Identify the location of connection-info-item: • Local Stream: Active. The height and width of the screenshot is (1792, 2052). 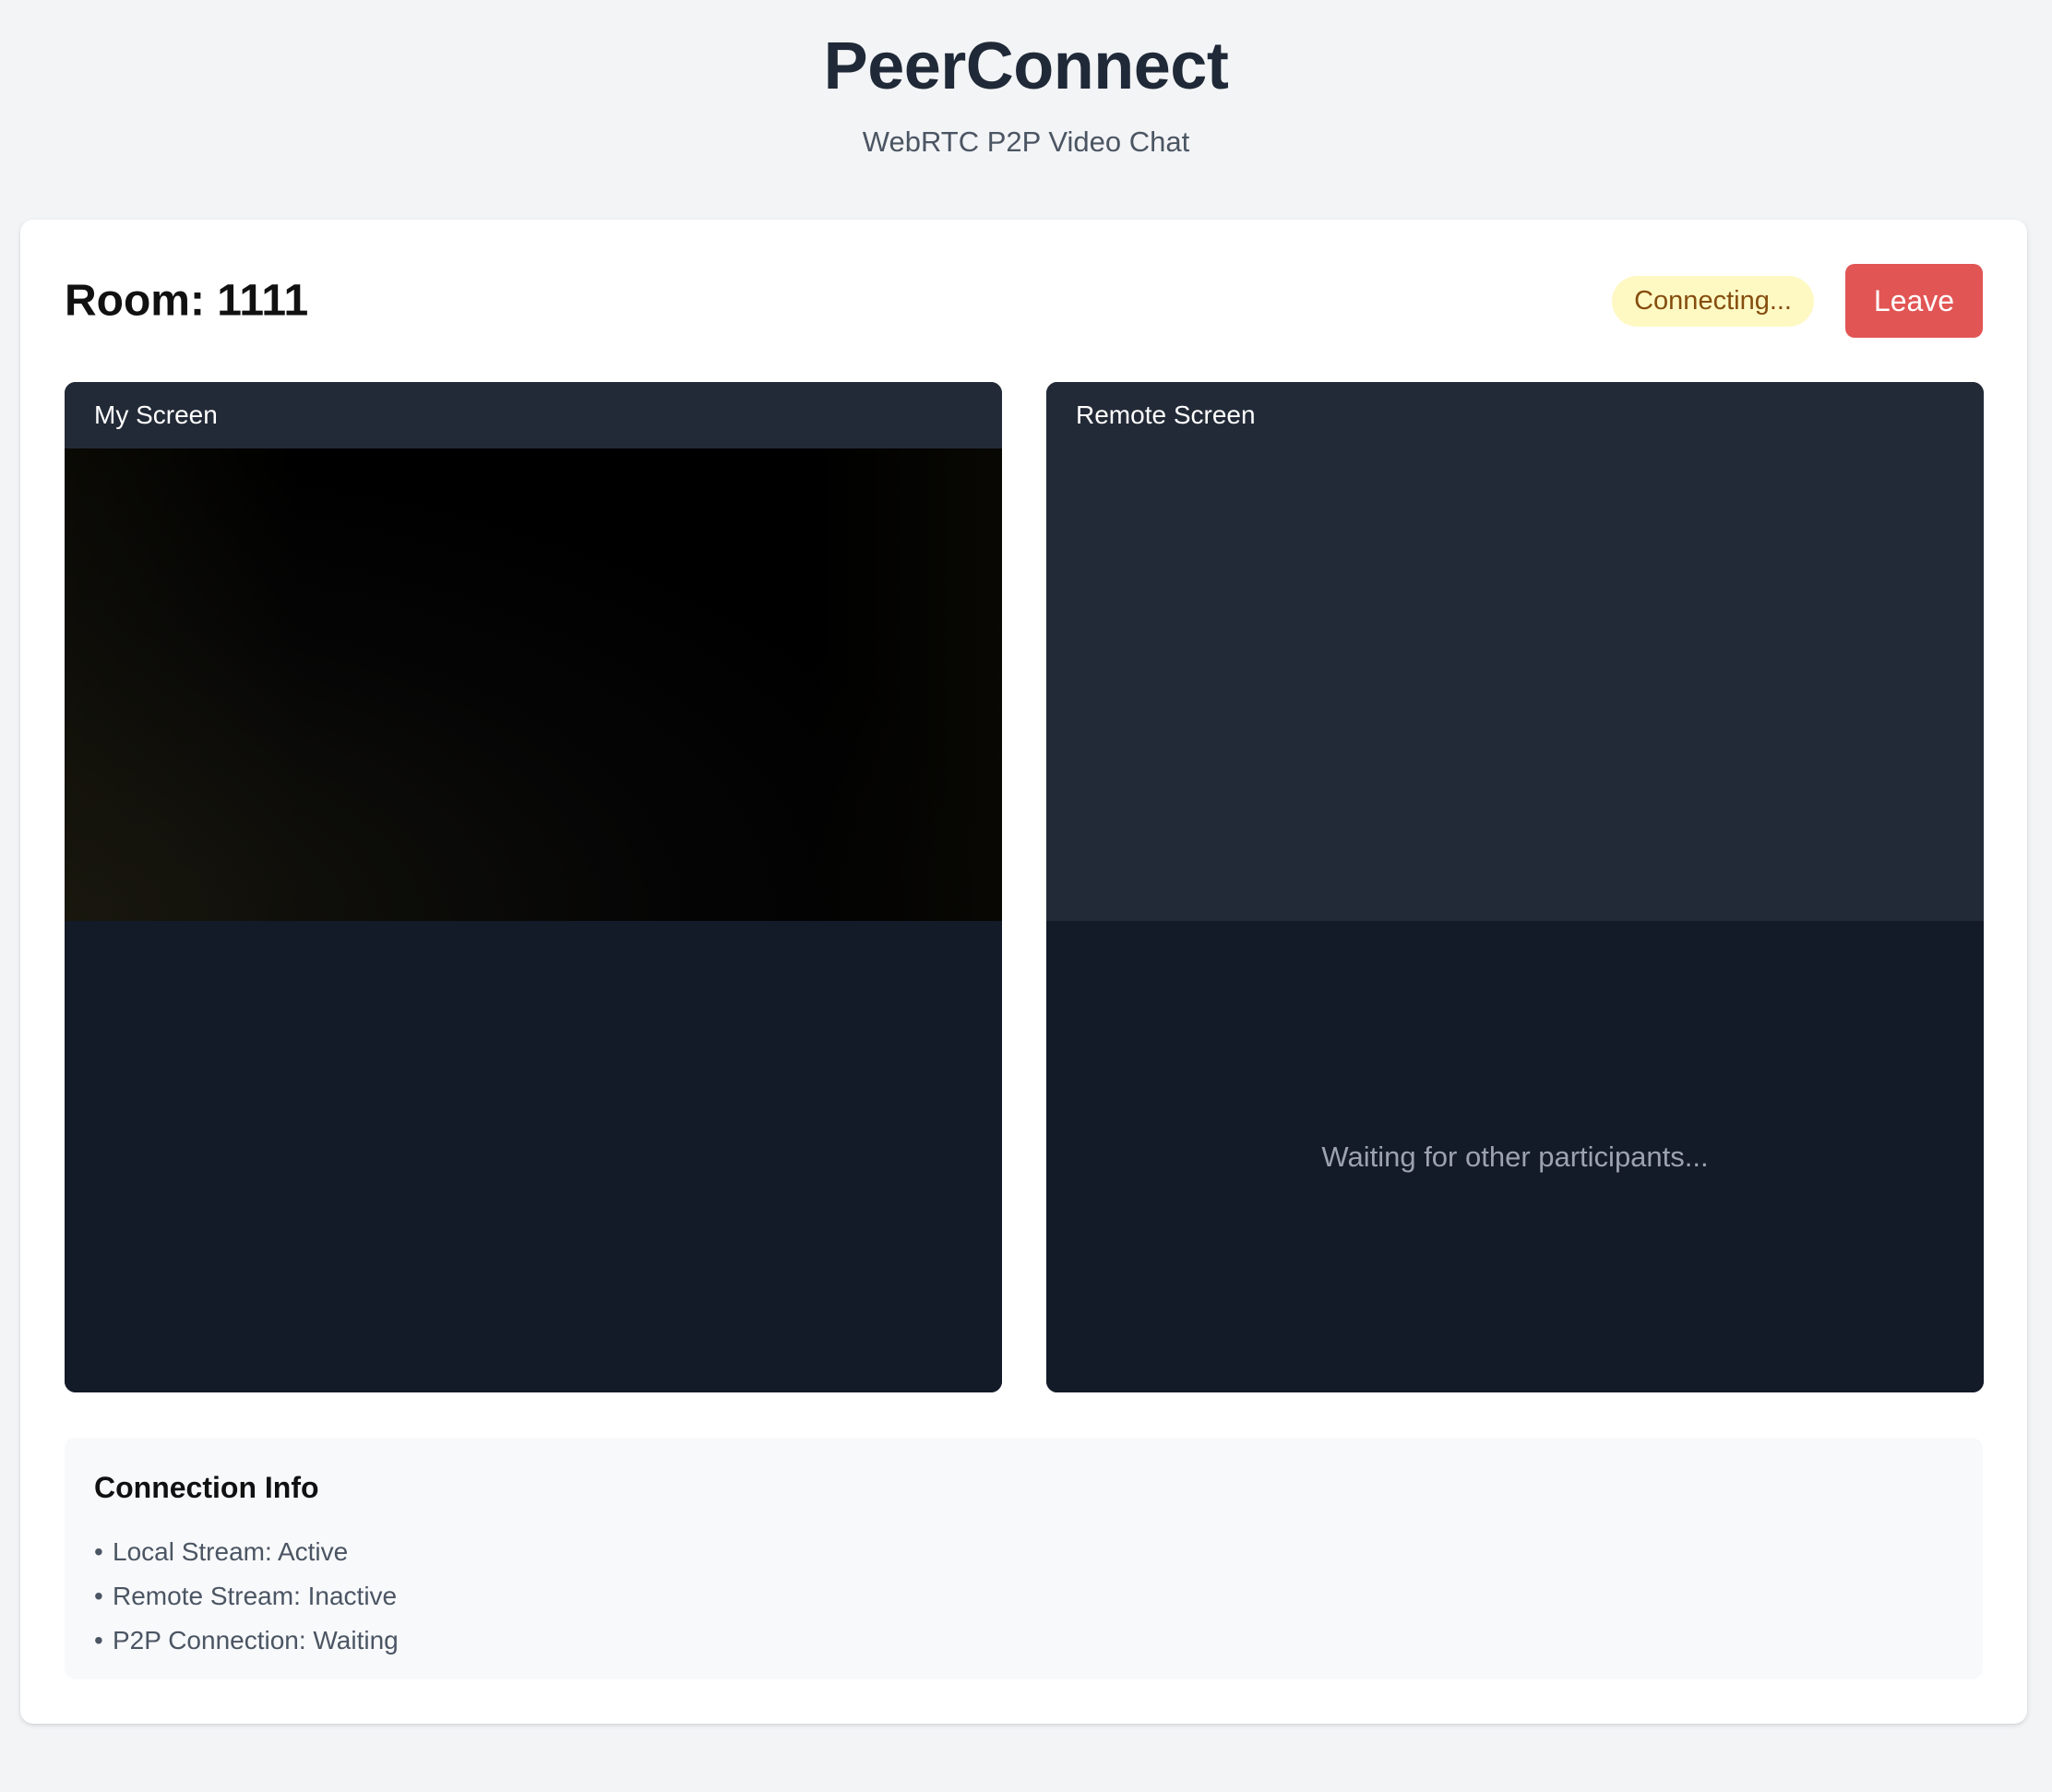
(246, 1552).